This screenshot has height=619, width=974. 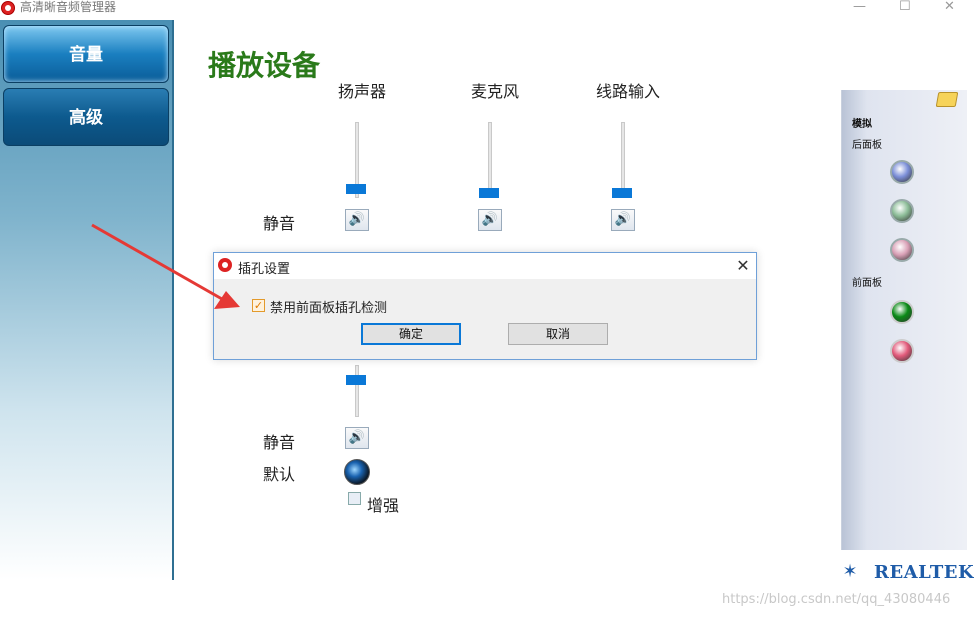 What do you see at coordinates (357, 220) in the screenshot?
I see `speaker-mute-icon: 🔊` at bounding box center [357, 220].